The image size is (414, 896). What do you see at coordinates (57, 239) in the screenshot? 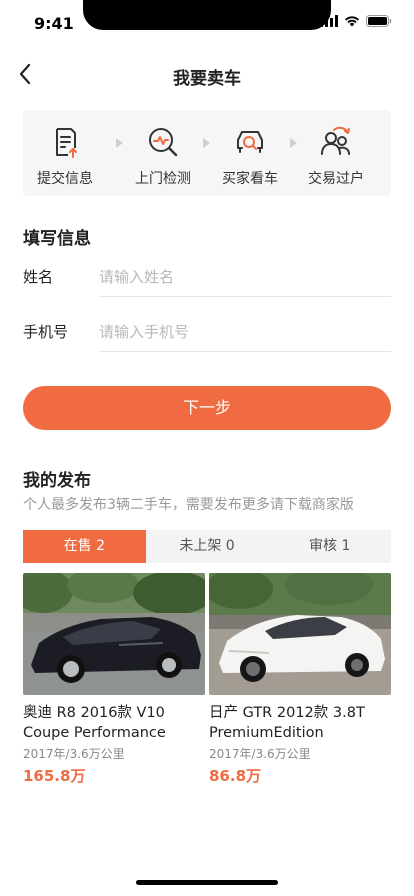
I see `form-title: 填写信息` at bounding box center [57, 239].